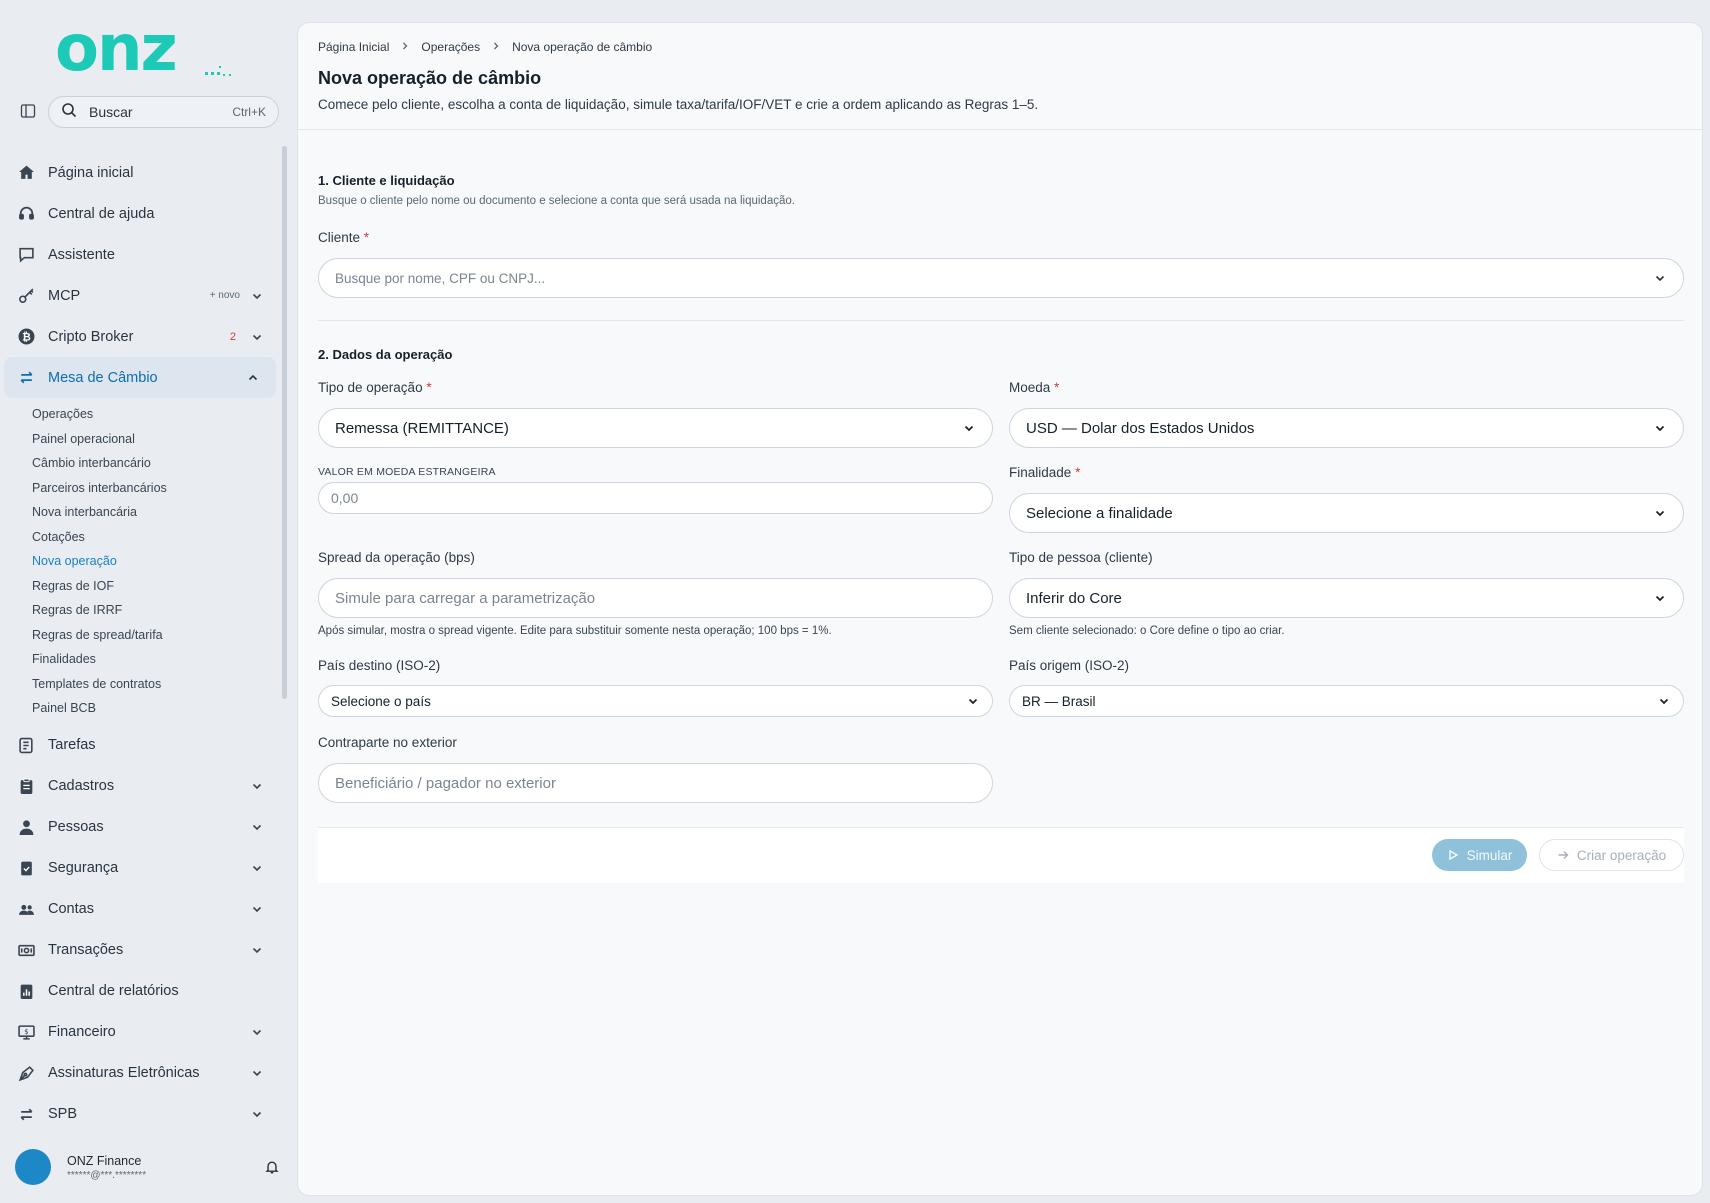 The width and height of the screenshot is (1710, 1203). Describe the element at coordinates (26, 214) in the screenshot. I see `headset-icon` at that location.